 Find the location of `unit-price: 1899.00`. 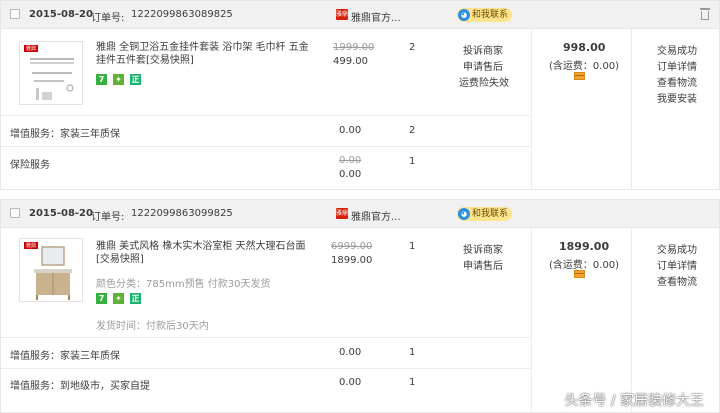

unit-price: 1899.00 is located at coordinates (352, 260).